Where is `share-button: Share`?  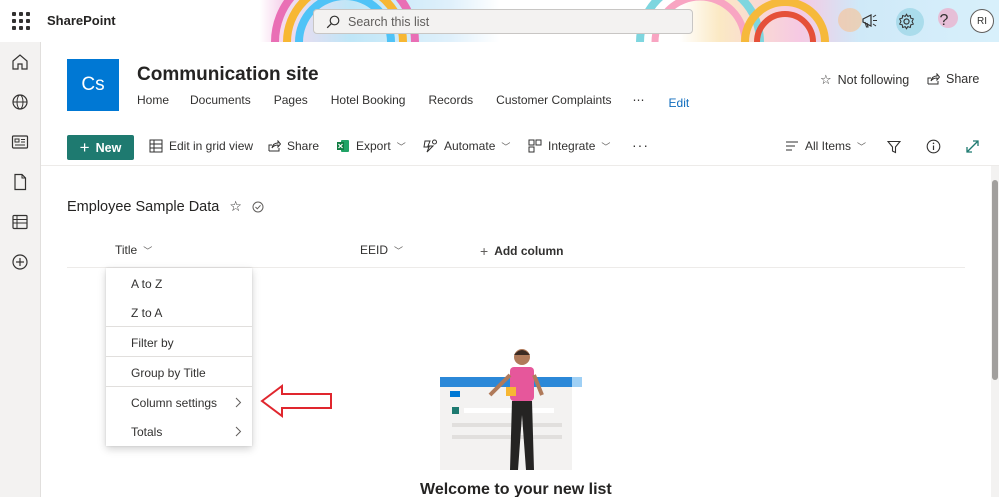
share-button: Share is located at coordinates (293, 146).